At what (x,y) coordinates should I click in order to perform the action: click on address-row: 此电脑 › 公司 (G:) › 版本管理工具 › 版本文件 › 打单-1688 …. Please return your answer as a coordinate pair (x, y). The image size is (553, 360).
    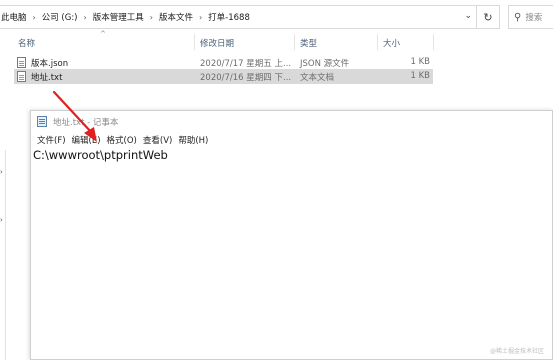
    Looking at the image, I should click on (276, 17).